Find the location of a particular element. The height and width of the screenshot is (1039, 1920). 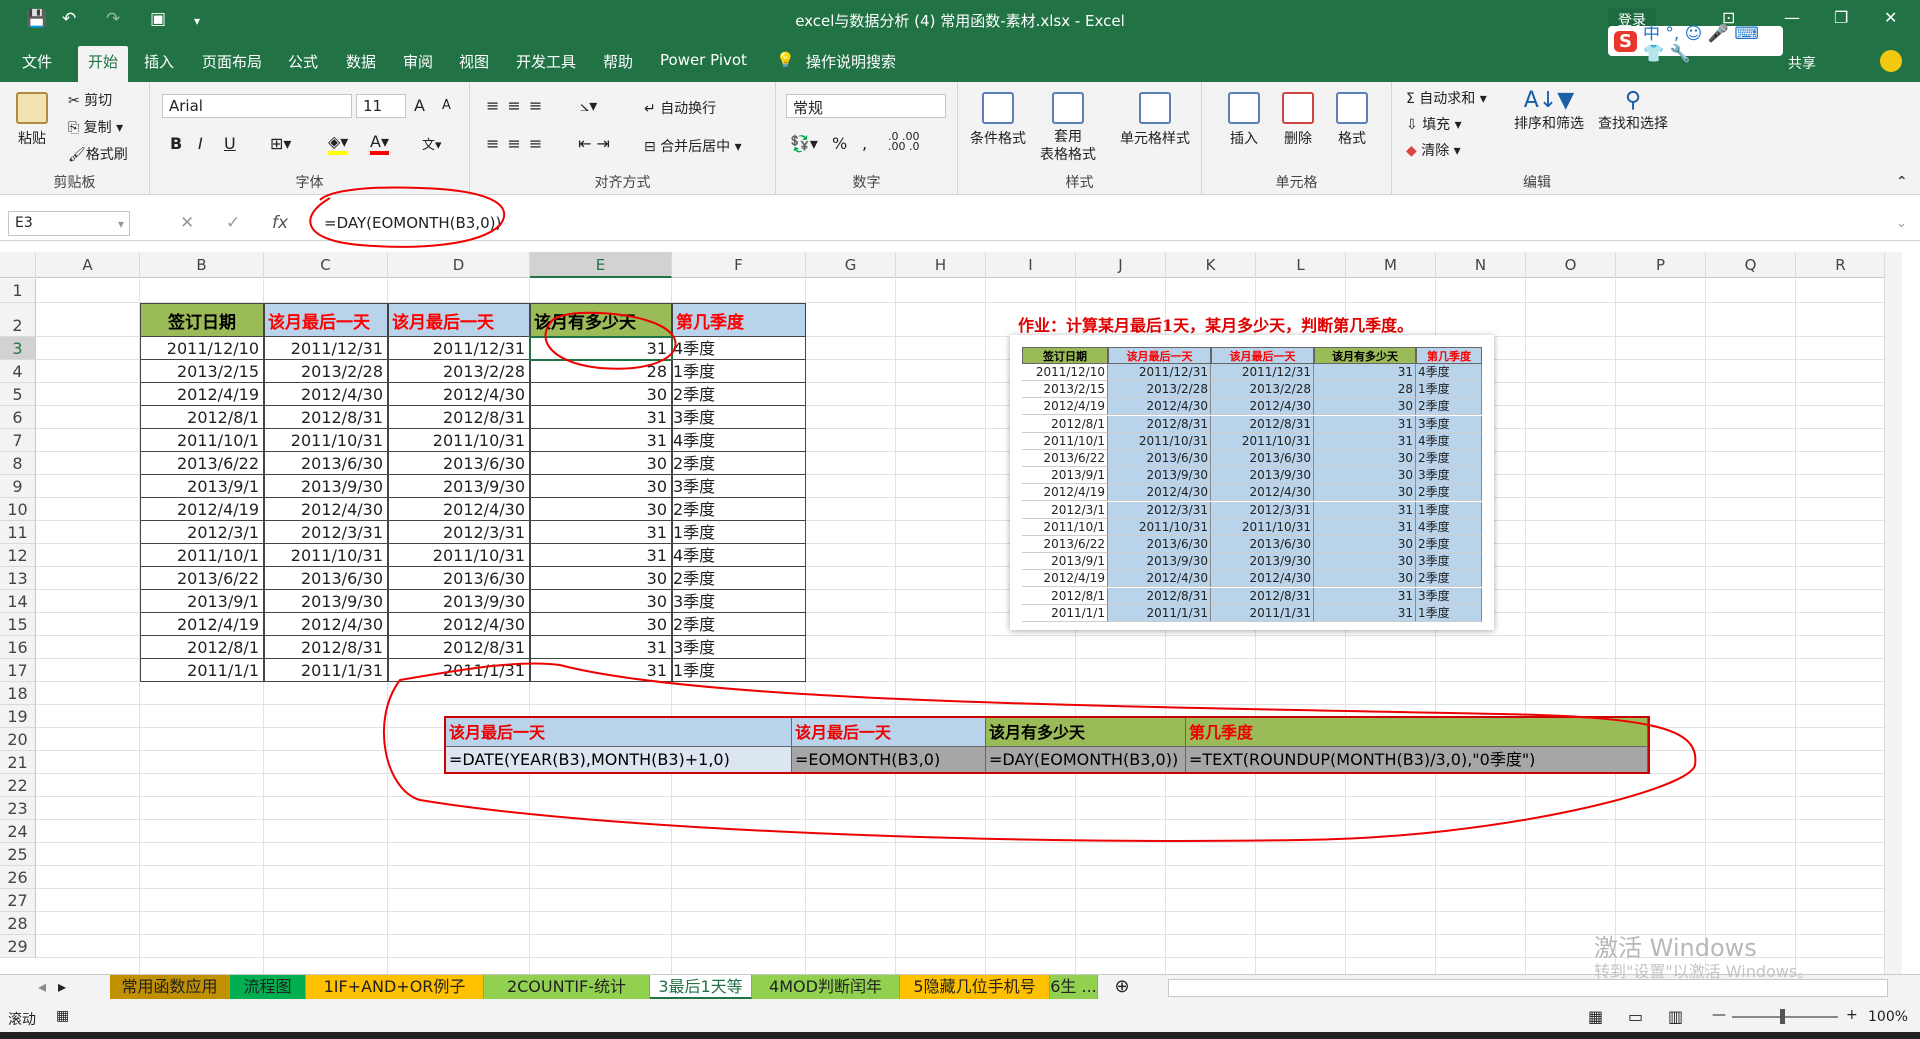

orientation-icon: ⦣▾ is located at coordinates (588, 106).